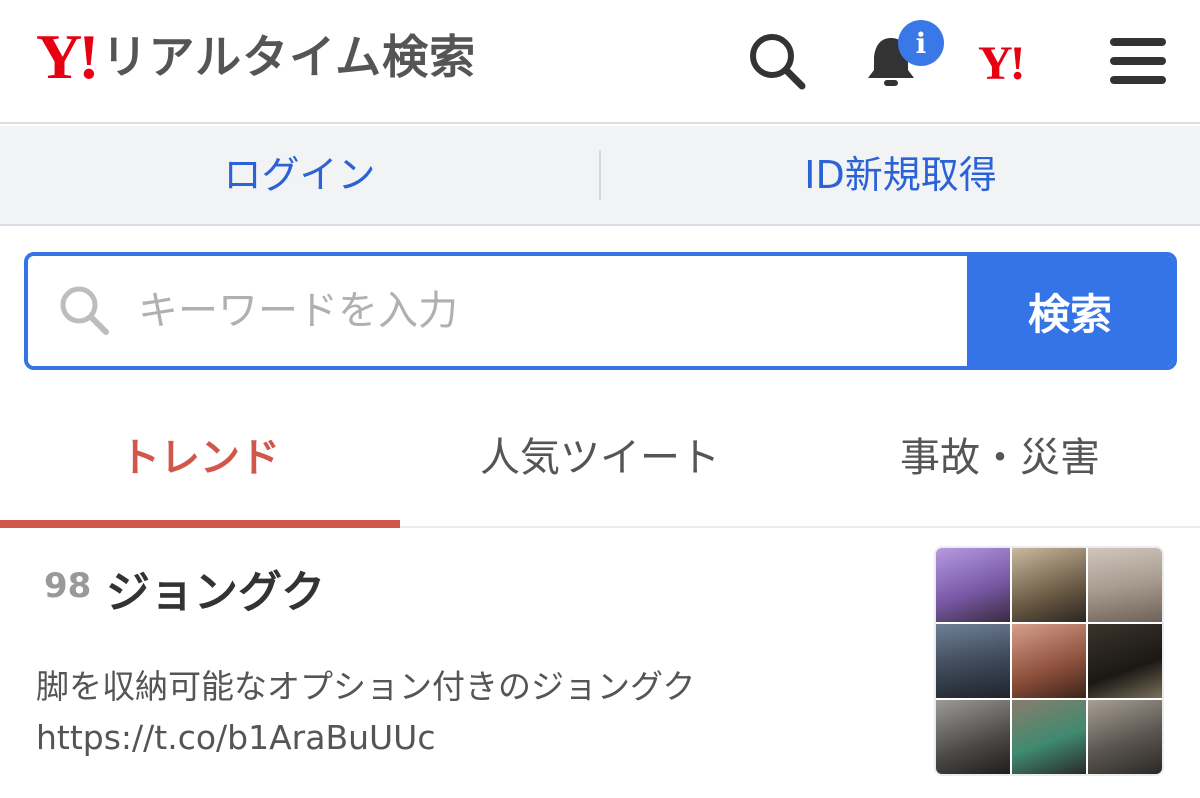  What do you see at coordinates (68, 56) in the screenshot?
I see `yahoo-logo-mark: Y!` at bounding box center [68, 56].